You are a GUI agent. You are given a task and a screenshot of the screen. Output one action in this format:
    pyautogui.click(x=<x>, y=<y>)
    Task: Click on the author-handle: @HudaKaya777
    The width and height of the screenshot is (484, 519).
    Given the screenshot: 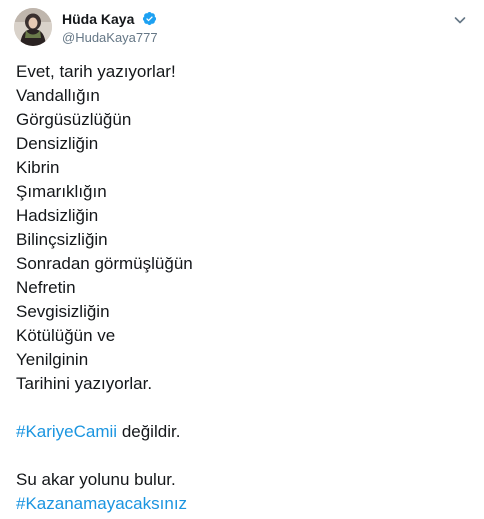 What is the action you would take?
    pyautogui.click(x=110, y=37)
    